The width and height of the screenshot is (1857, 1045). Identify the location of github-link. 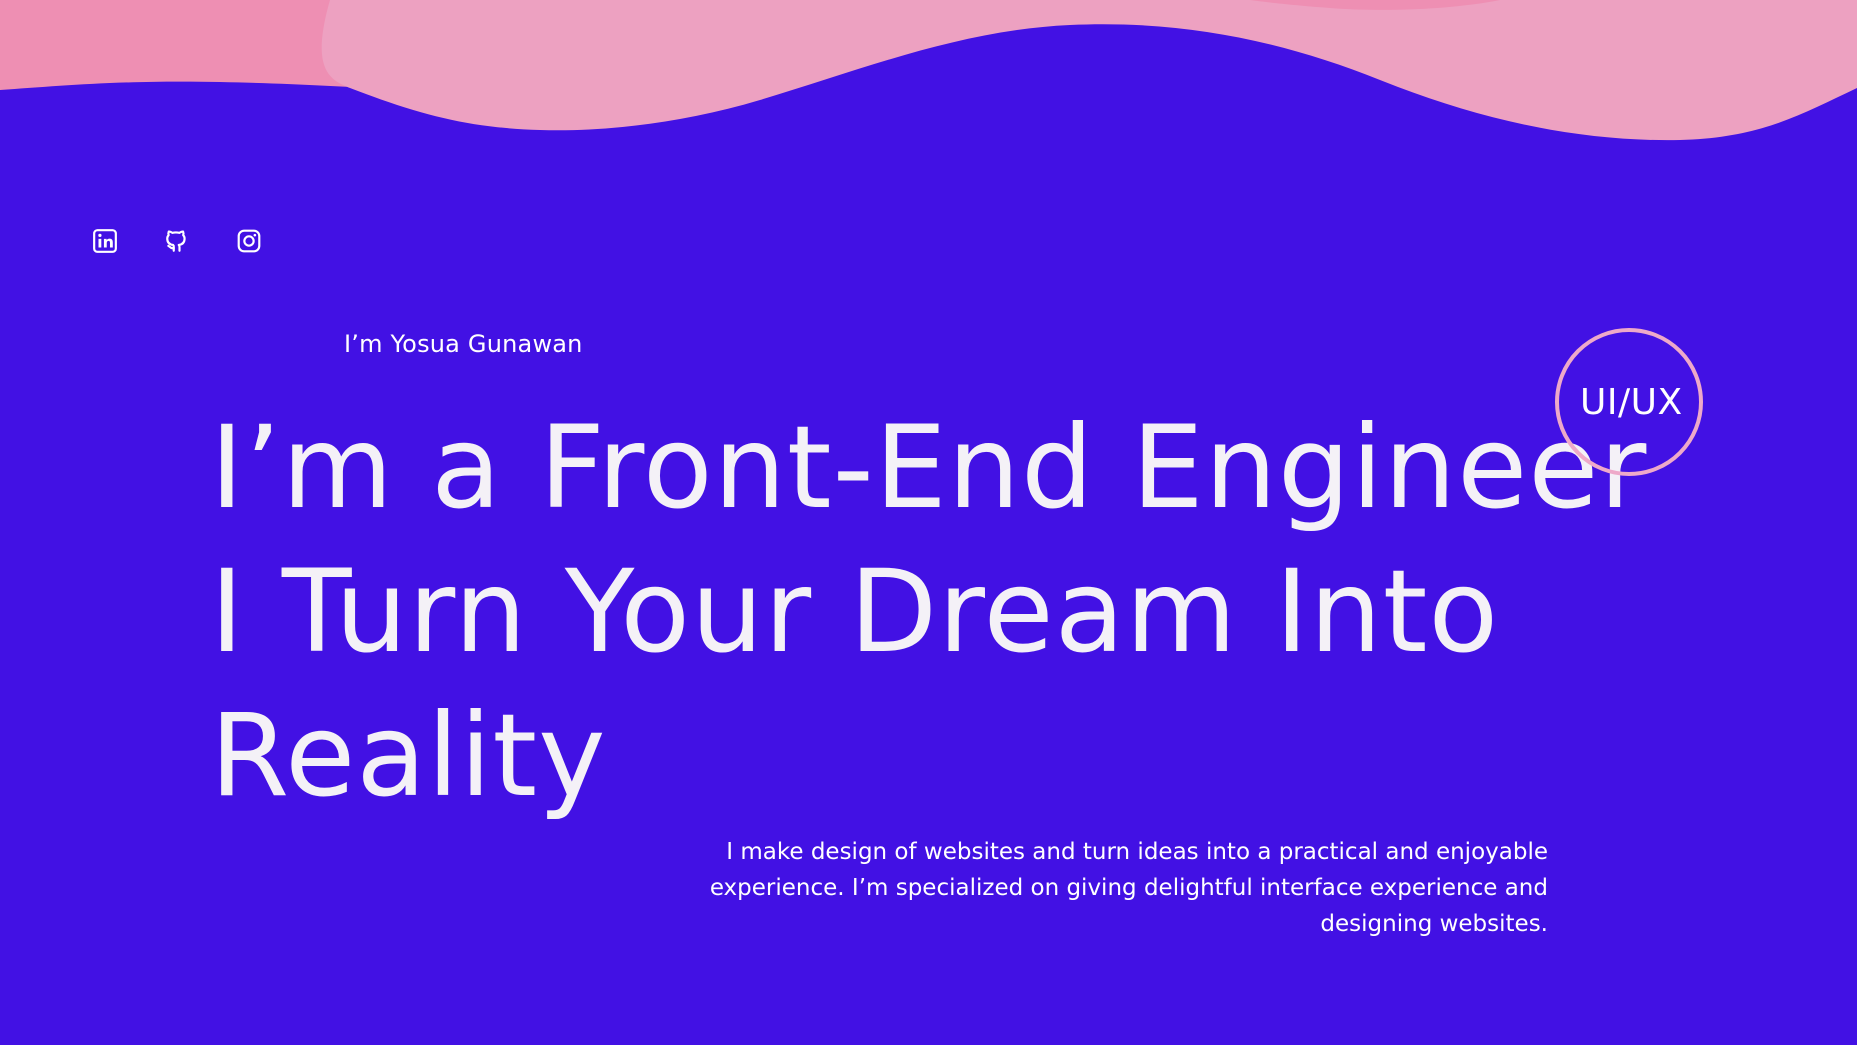
(177, 241).